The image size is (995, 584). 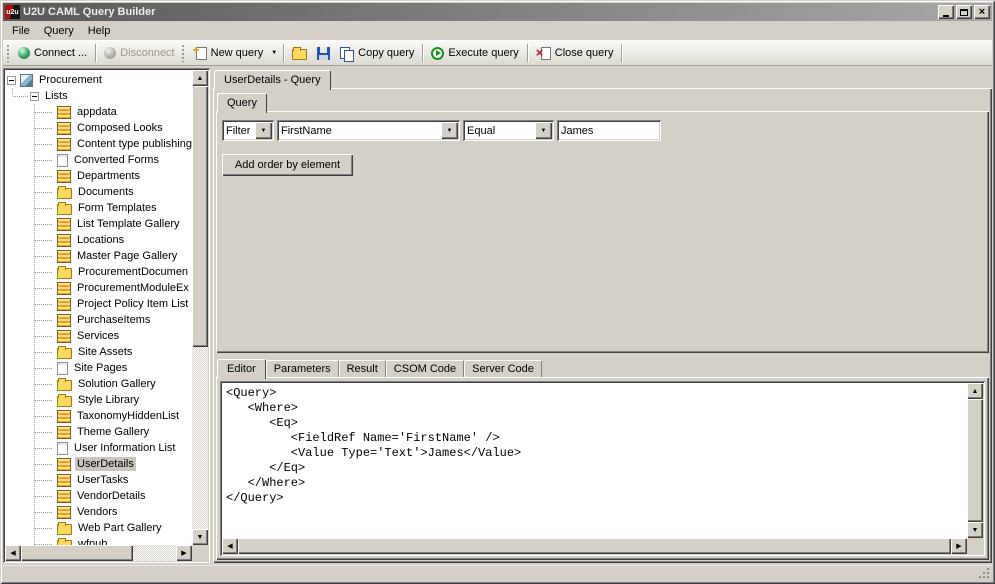 I want to click on operator-combo: Equal ▼, so click(x=508, y=130).